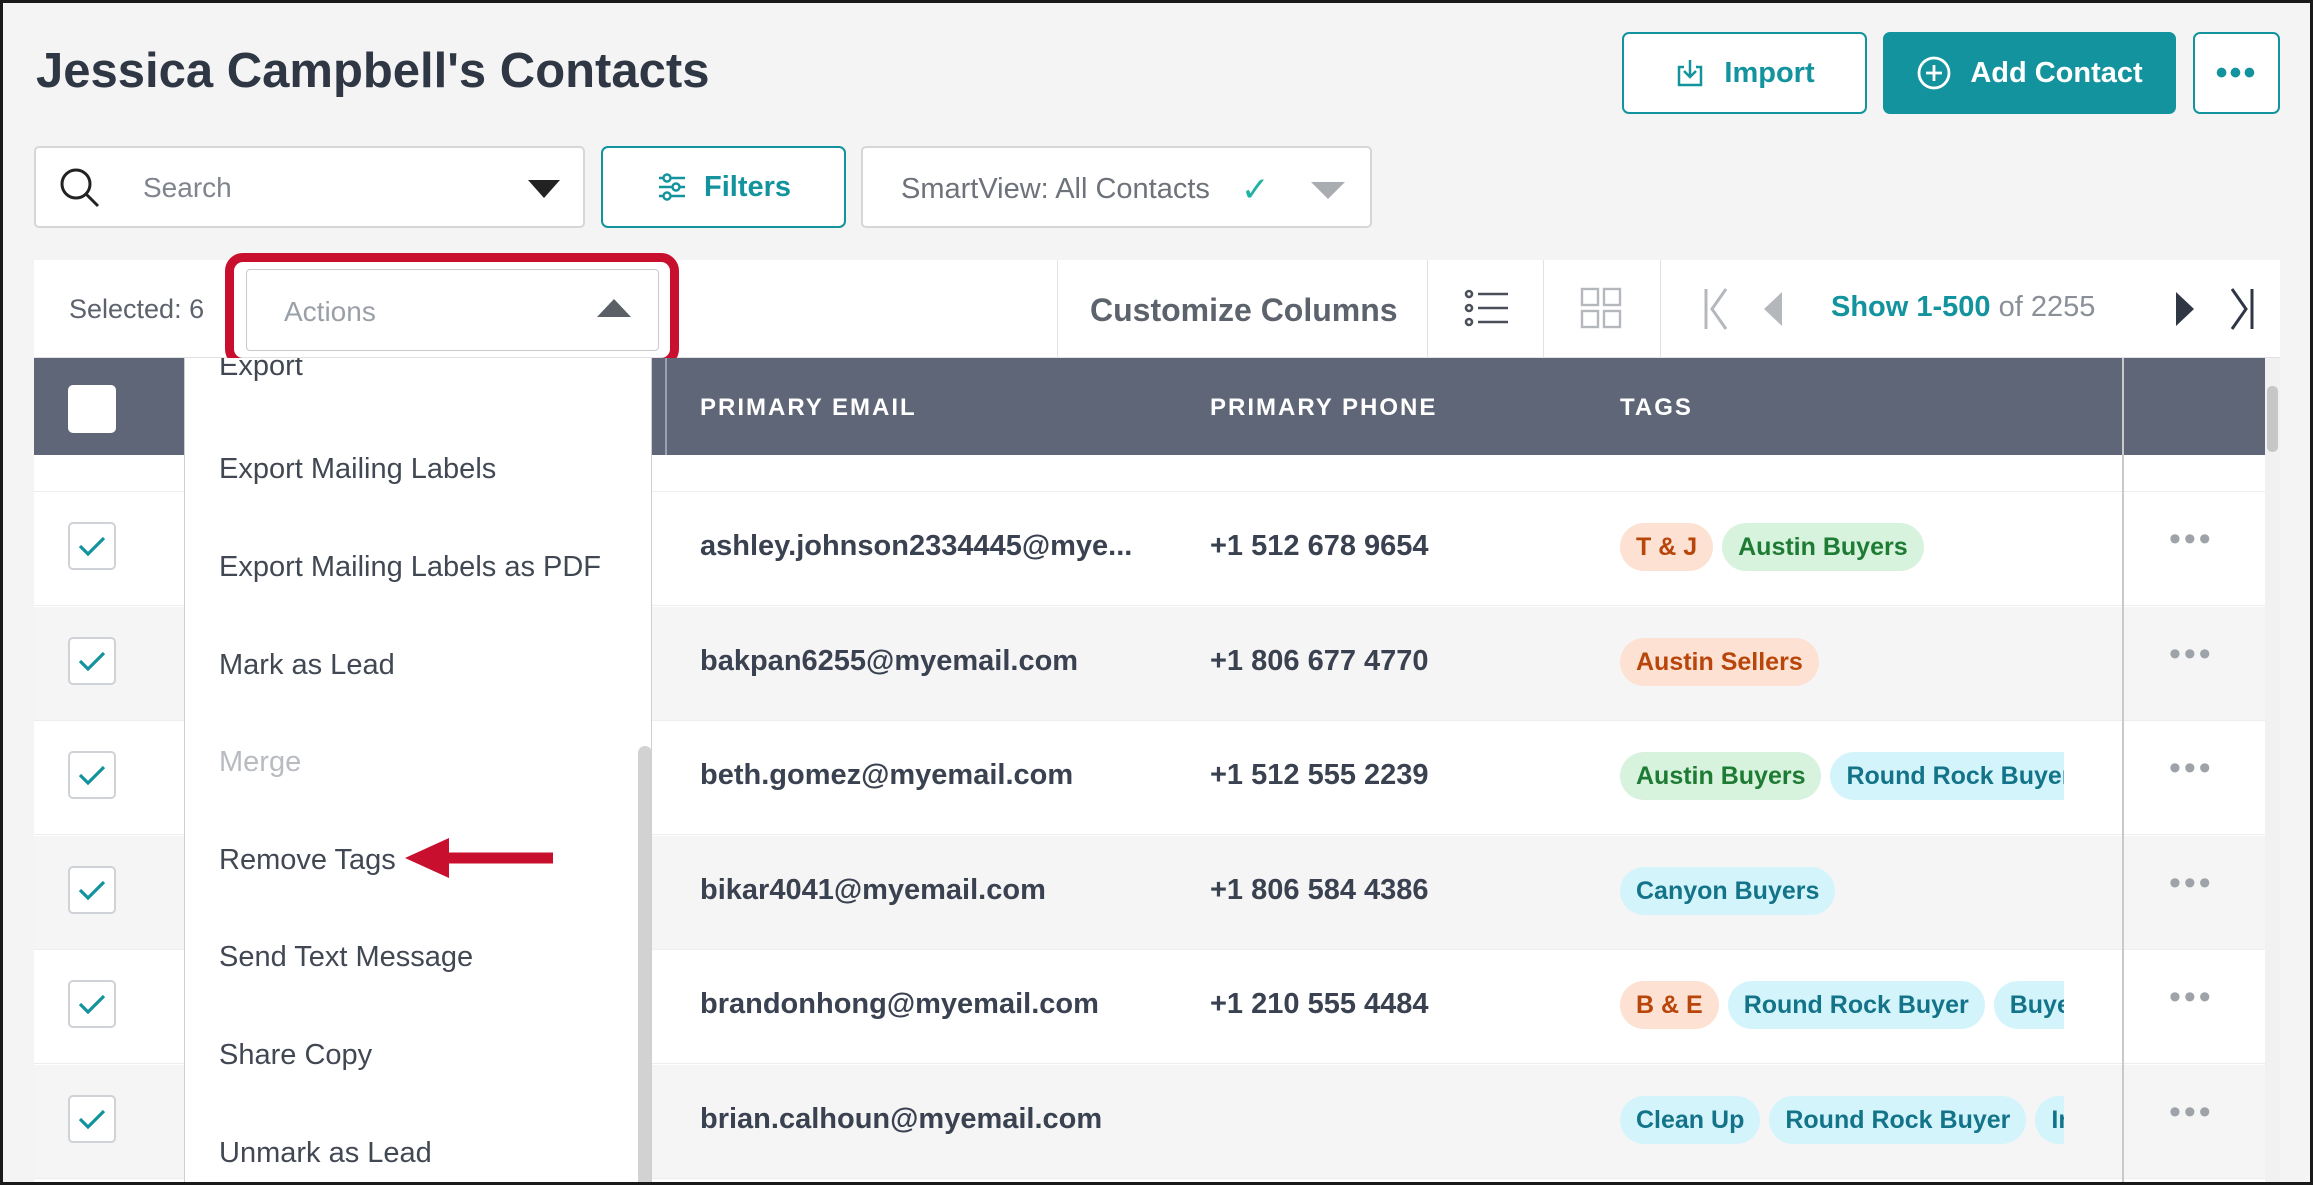 This screenshot has width=2313, height=1185. Describe the element at coordinates (1319, 889) in the screenshot. I see `contact-phone: +1 806 584 4386` at that location.